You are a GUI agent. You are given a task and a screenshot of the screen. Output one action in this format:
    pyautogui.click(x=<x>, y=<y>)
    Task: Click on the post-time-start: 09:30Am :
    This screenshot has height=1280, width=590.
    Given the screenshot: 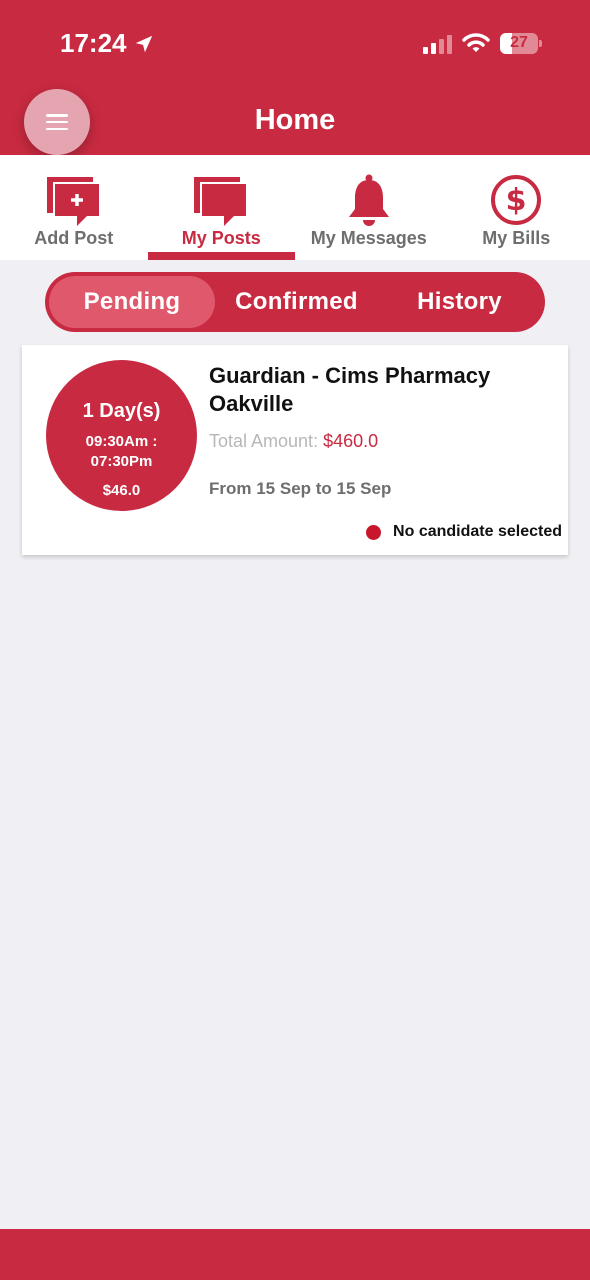 What is the action you would take?
    pyautogui.click(x=121, y=441)
    